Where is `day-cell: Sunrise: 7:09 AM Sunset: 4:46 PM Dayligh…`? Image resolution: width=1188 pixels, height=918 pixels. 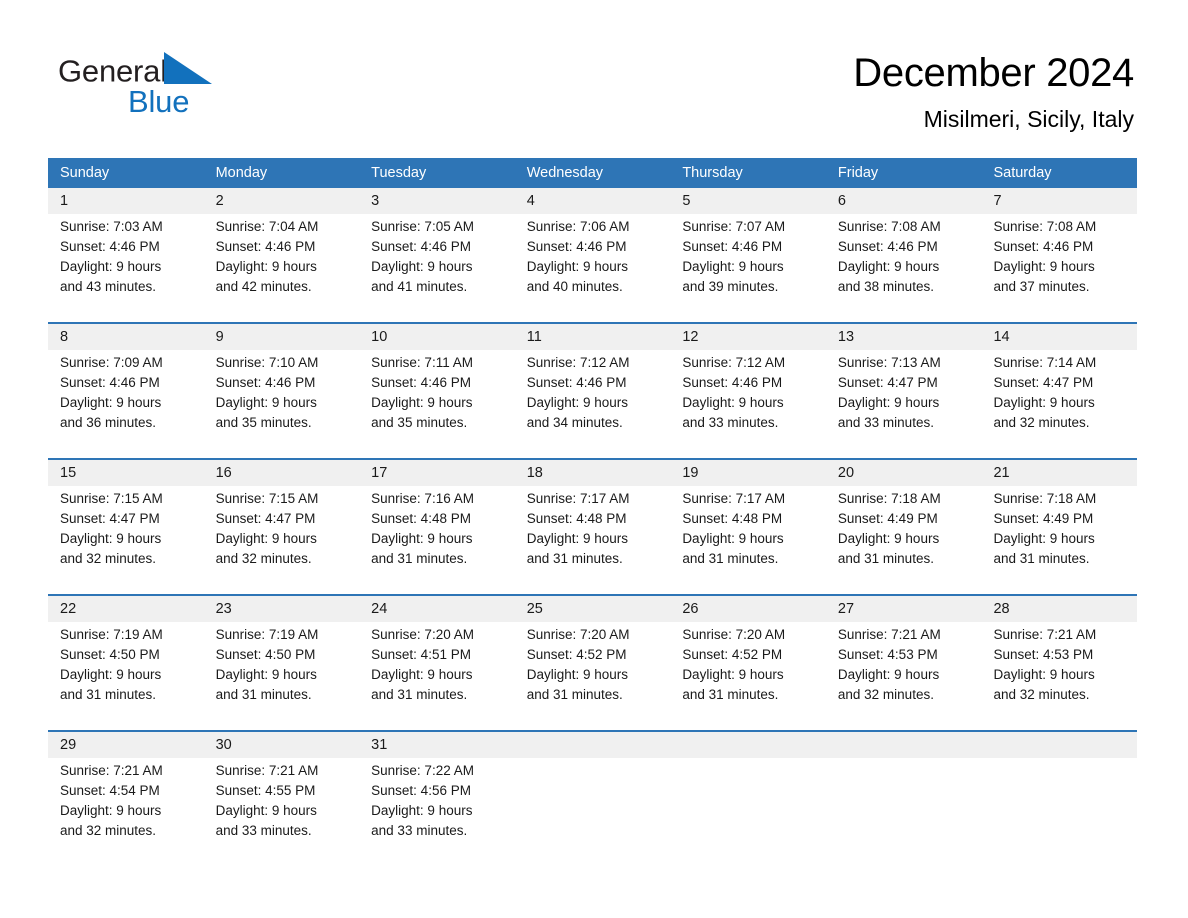 day-cell: Sunrise: 7:09 AM Sunset: 4:46 PM Dayligh… is located at coordinates (126, 404).